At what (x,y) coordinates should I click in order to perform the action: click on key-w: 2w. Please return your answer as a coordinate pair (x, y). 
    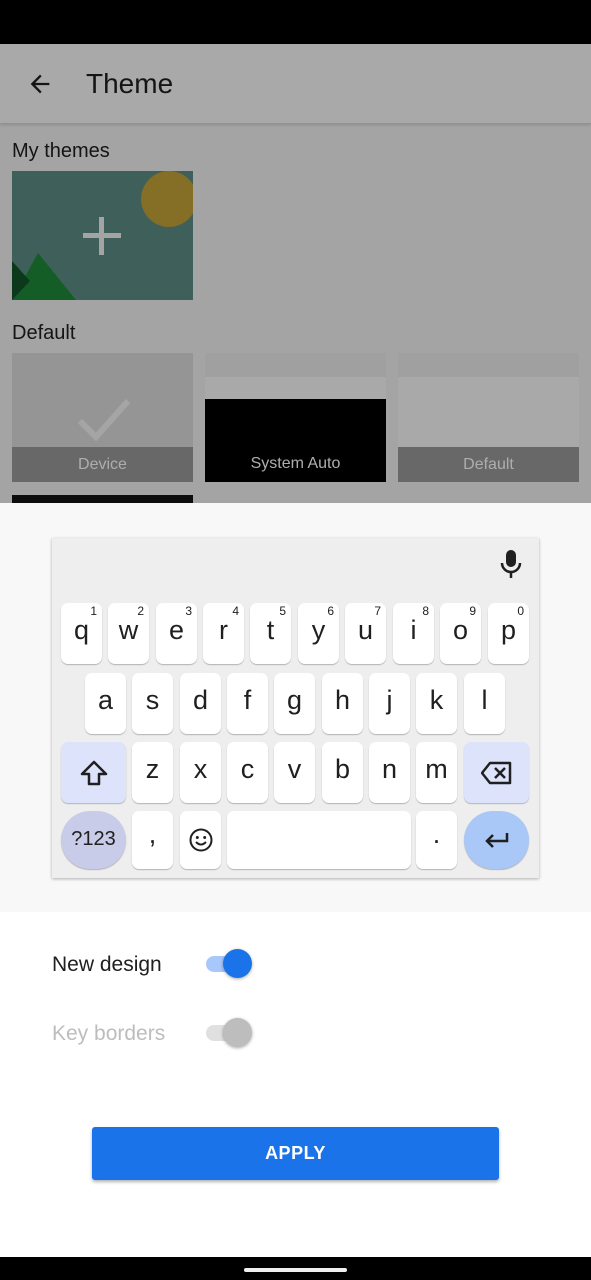
    Looking at the image, I should click on (128, 633).